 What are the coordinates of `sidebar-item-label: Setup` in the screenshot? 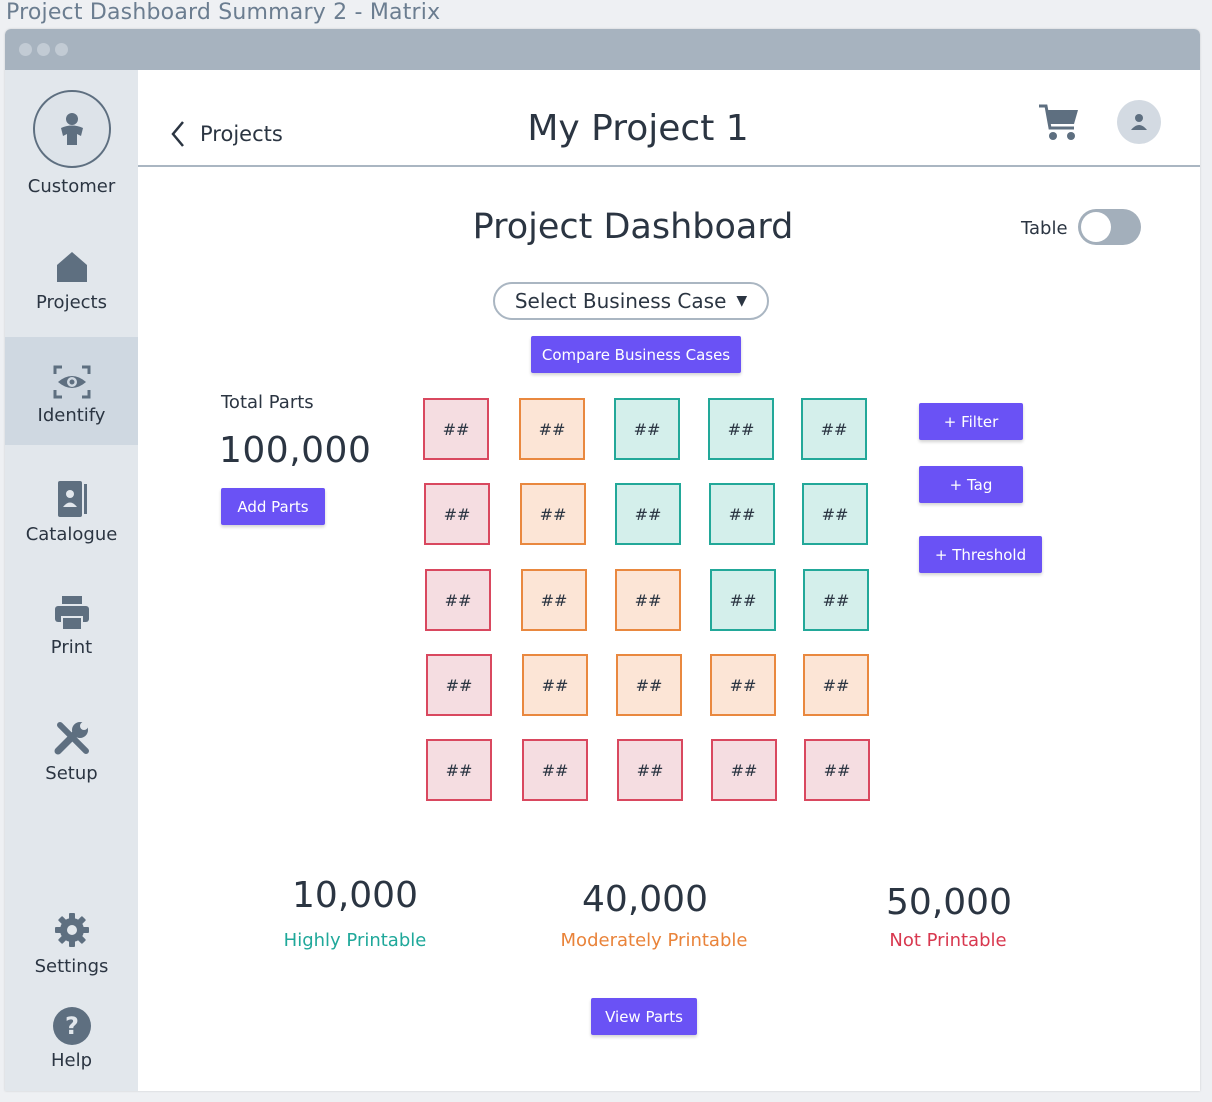 It's located at (71, 773).